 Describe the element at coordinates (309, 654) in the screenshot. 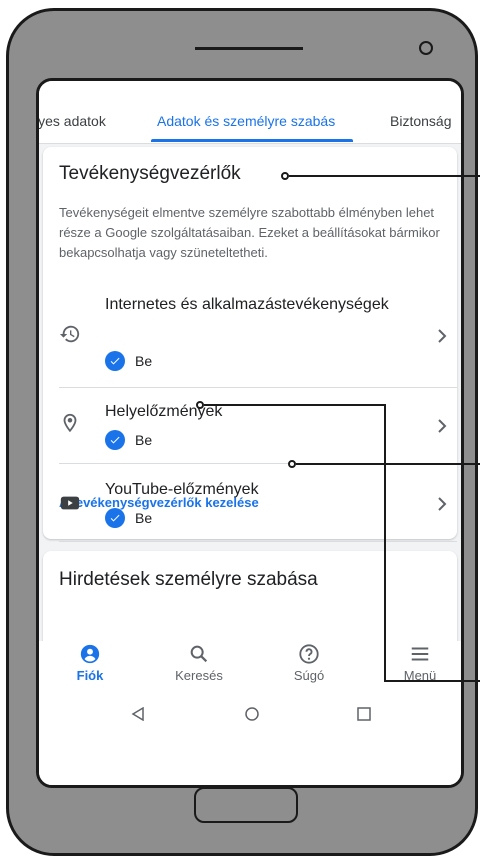

I see `help-icon` at that location.